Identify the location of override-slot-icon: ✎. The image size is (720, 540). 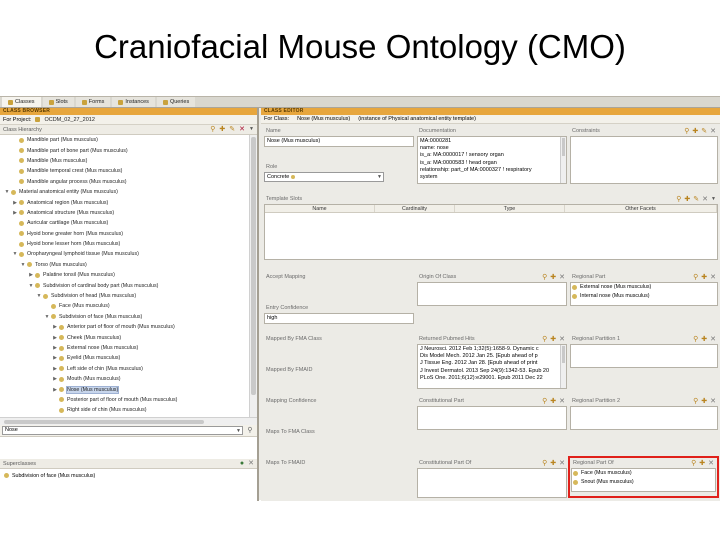
(696, 199).